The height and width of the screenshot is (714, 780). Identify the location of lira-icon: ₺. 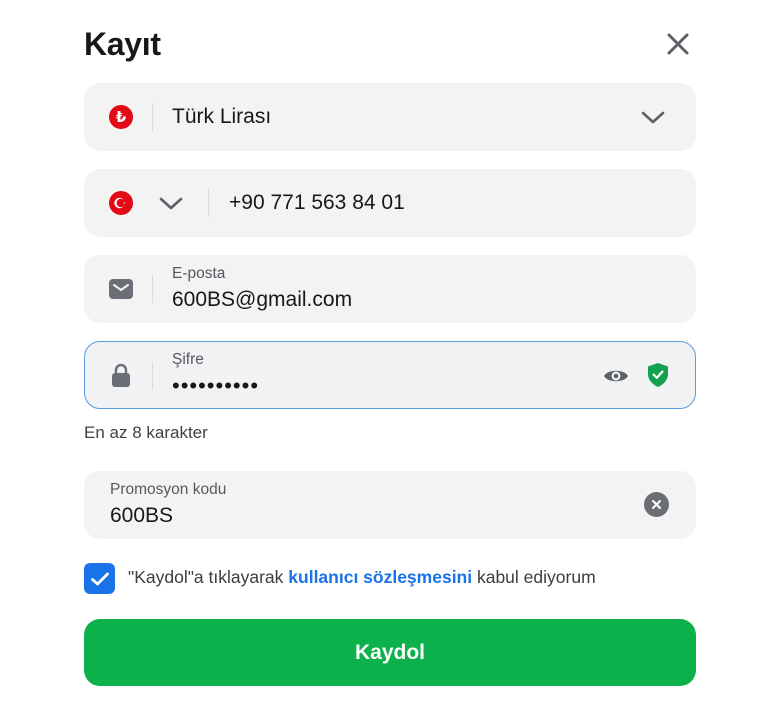
(121, 117).